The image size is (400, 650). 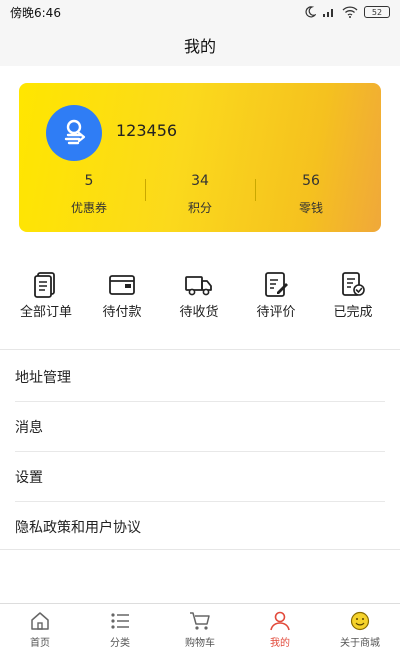 I want to click on menu-item-messages: 消息, so click(x=200, y=427).